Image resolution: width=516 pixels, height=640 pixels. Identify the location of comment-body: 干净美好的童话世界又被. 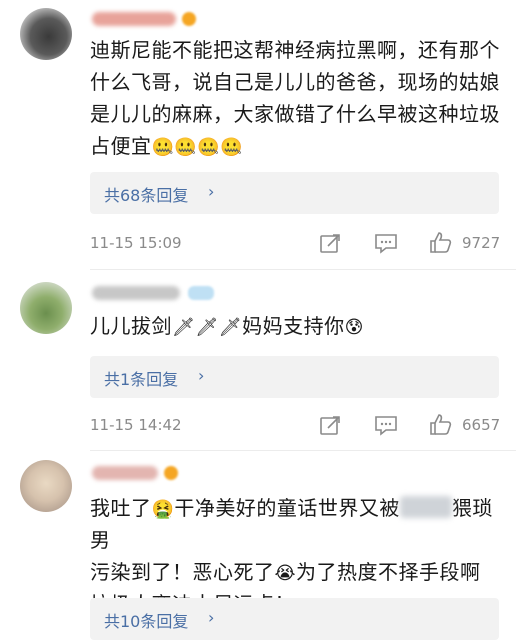
(287, 508).